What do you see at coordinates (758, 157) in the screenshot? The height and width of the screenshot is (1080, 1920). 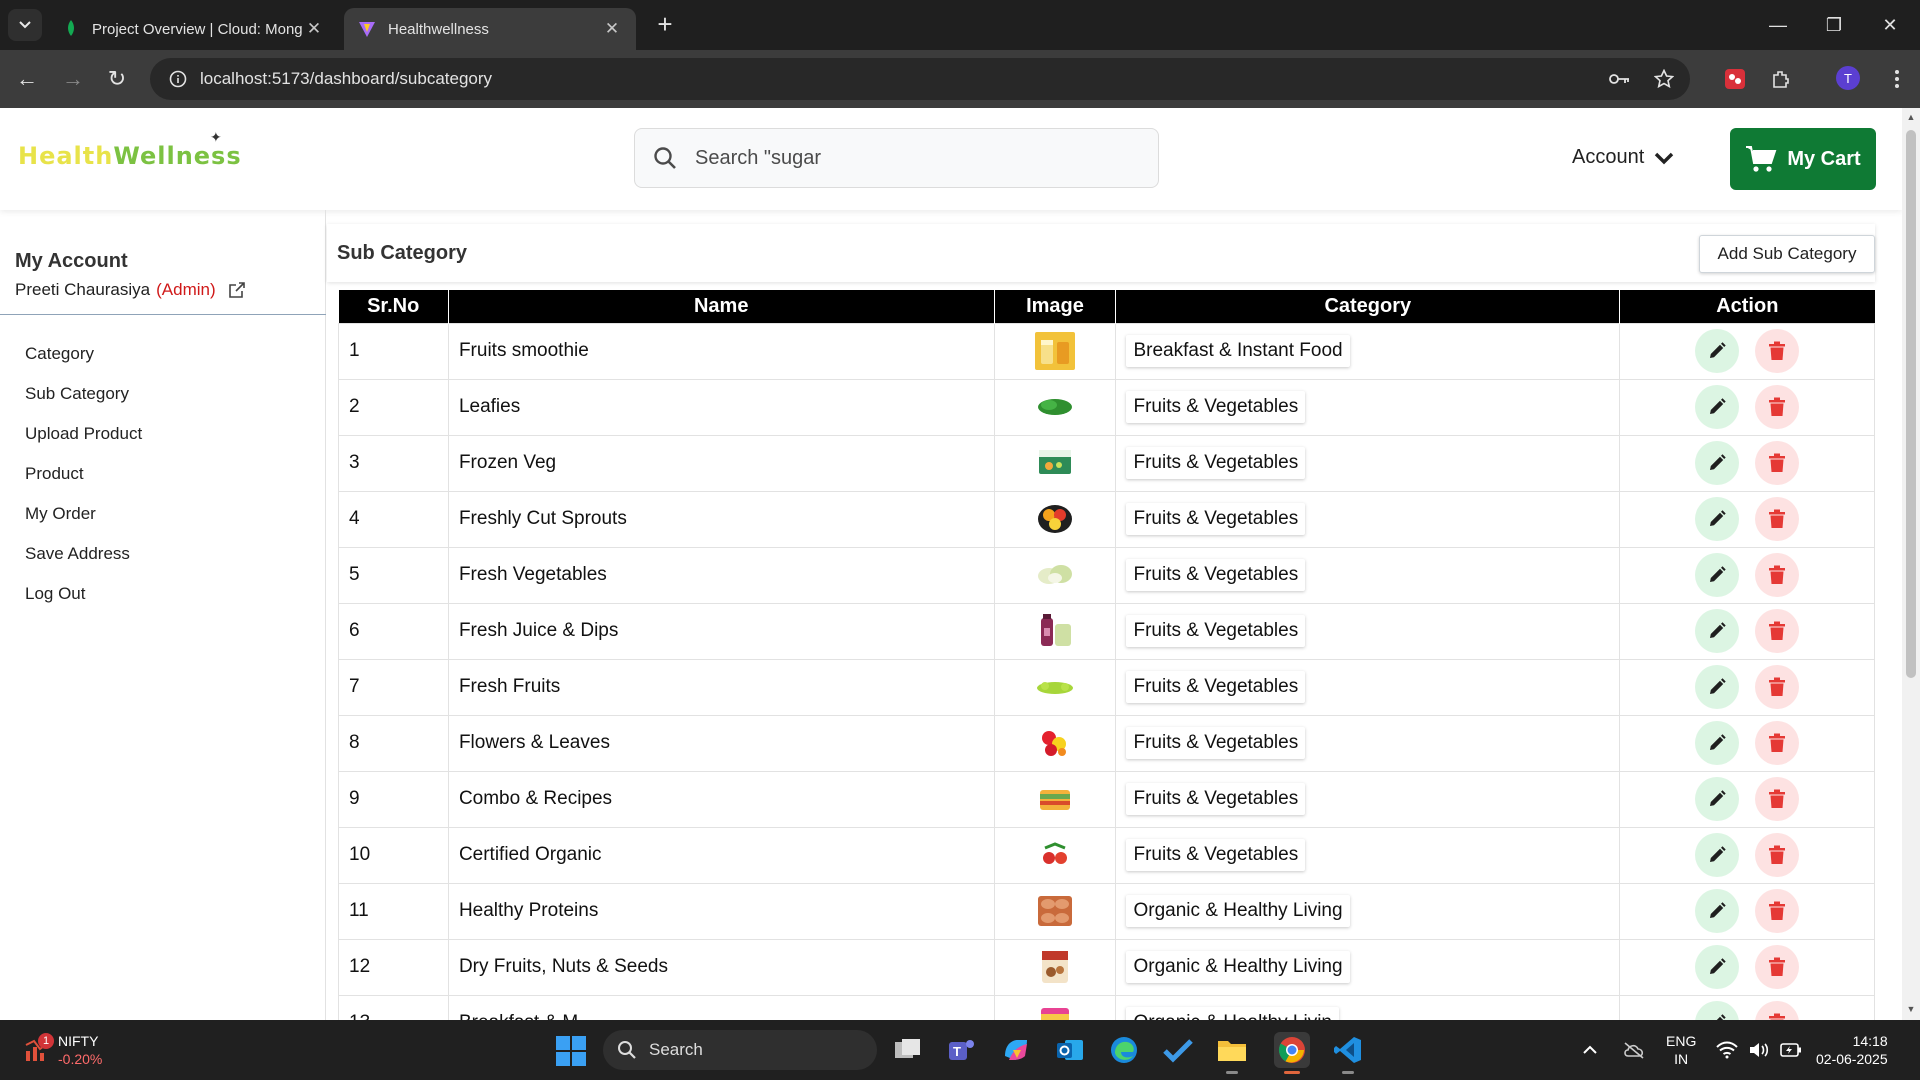 I see `search-placeholder: Search "sugar` at bounding box center [758, 157].